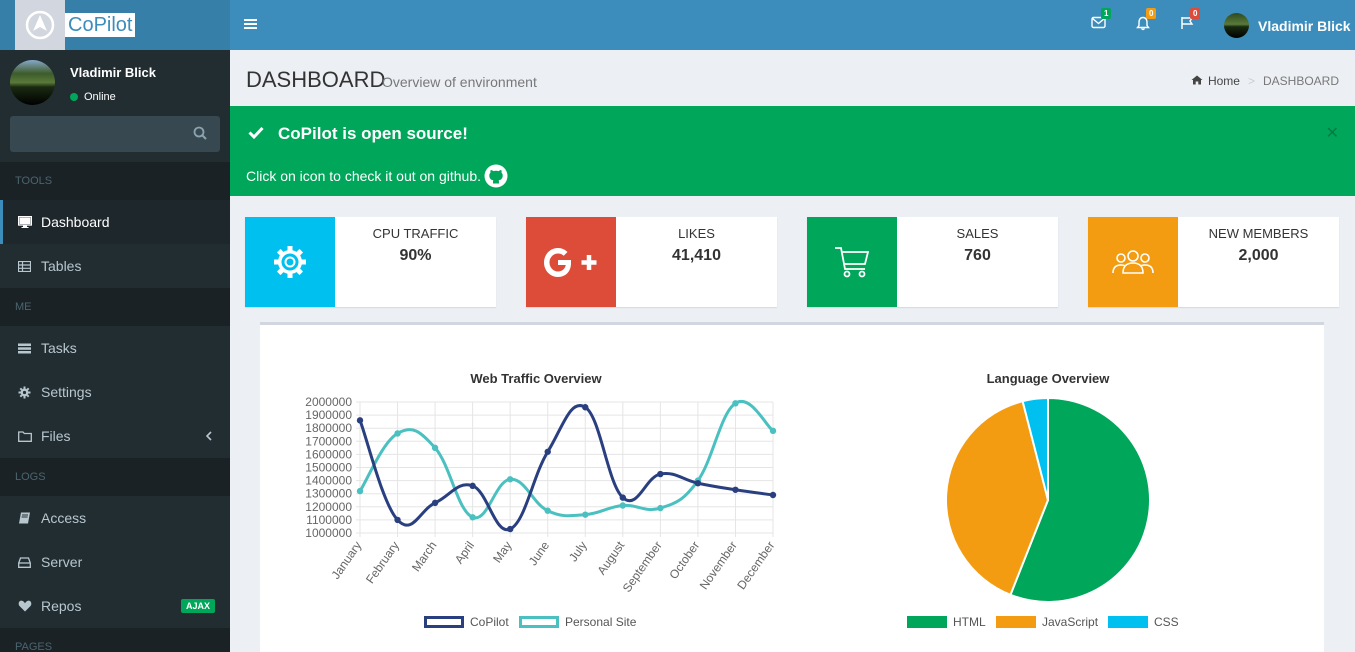 This screenshot has height=652, width=1355. Describe the element at coordinates (684, 560) in the screenshot. I see `x-tick-label: October` at that location.